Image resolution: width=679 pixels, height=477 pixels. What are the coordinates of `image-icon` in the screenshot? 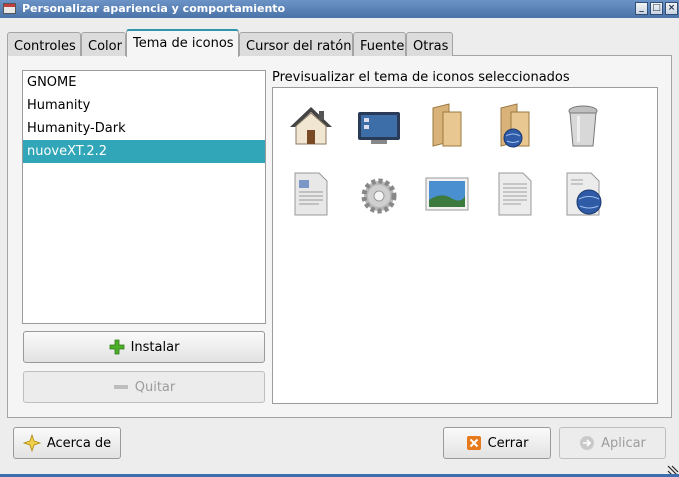 It's located at (447, 194).